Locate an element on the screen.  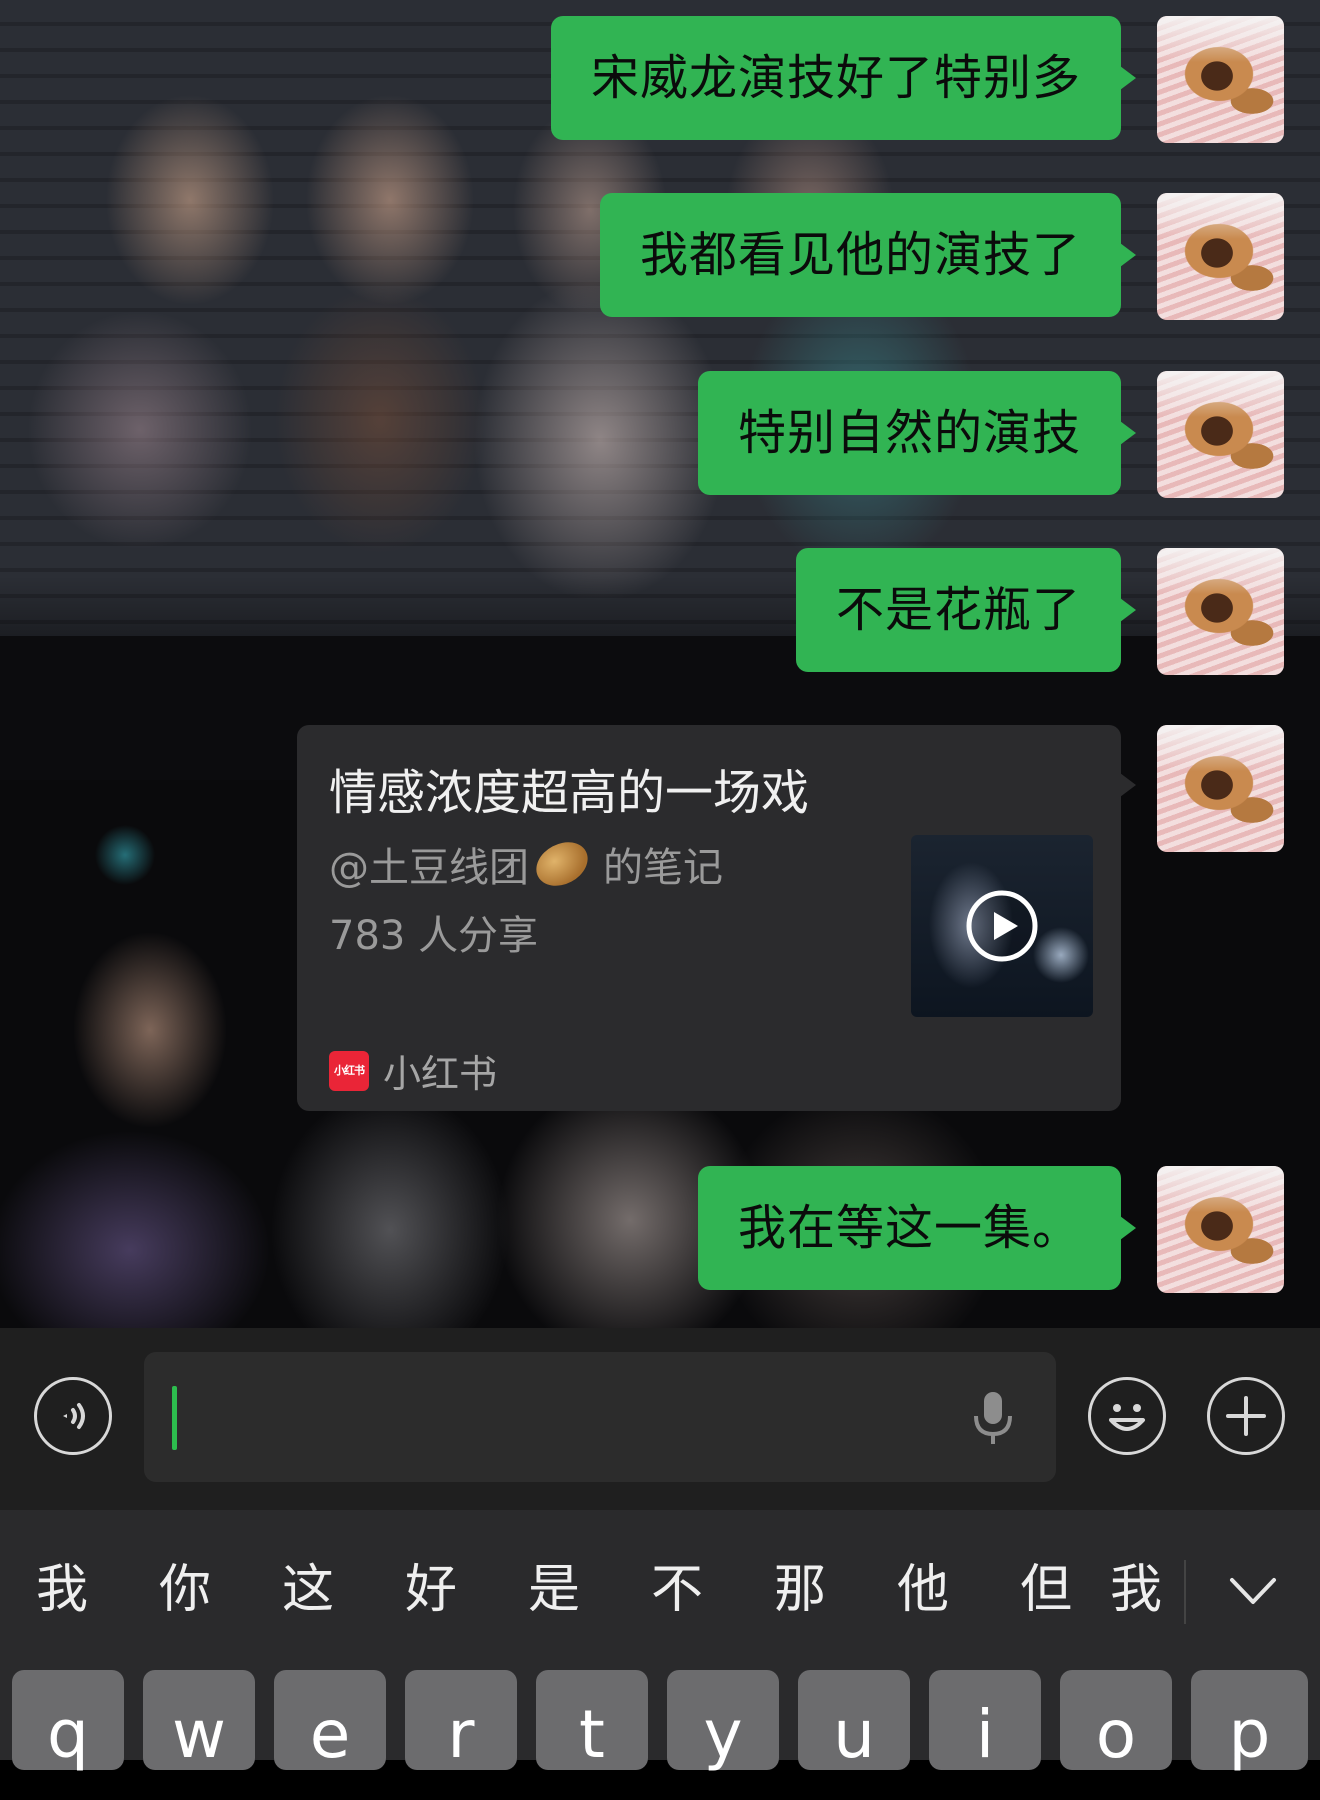
message-bubble: 我在等这一集。 is located at coordinates (917, 1228).